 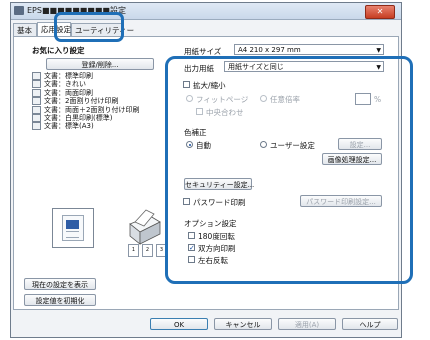 What do you see at coordinates (98, 101) in the screenshot?
I see `list-item: 文書：2面割り付け印刷` at bounding box center [98, 101].